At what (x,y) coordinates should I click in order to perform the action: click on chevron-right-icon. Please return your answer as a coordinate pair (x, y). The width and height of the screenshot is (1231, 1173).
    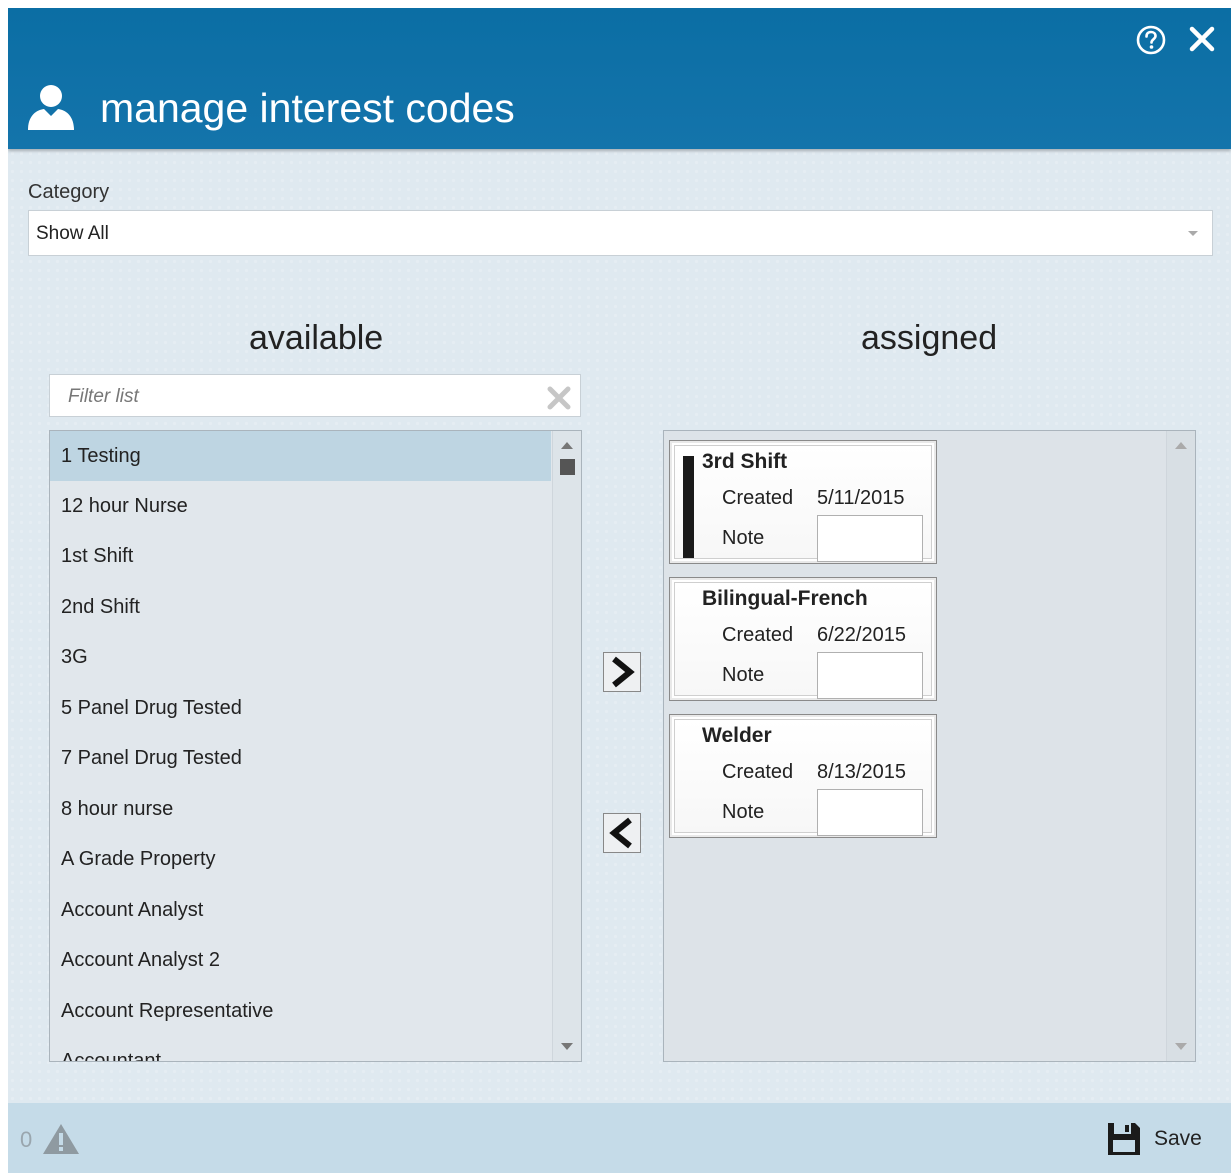
    Looking at the image, I should click on (623, 672).